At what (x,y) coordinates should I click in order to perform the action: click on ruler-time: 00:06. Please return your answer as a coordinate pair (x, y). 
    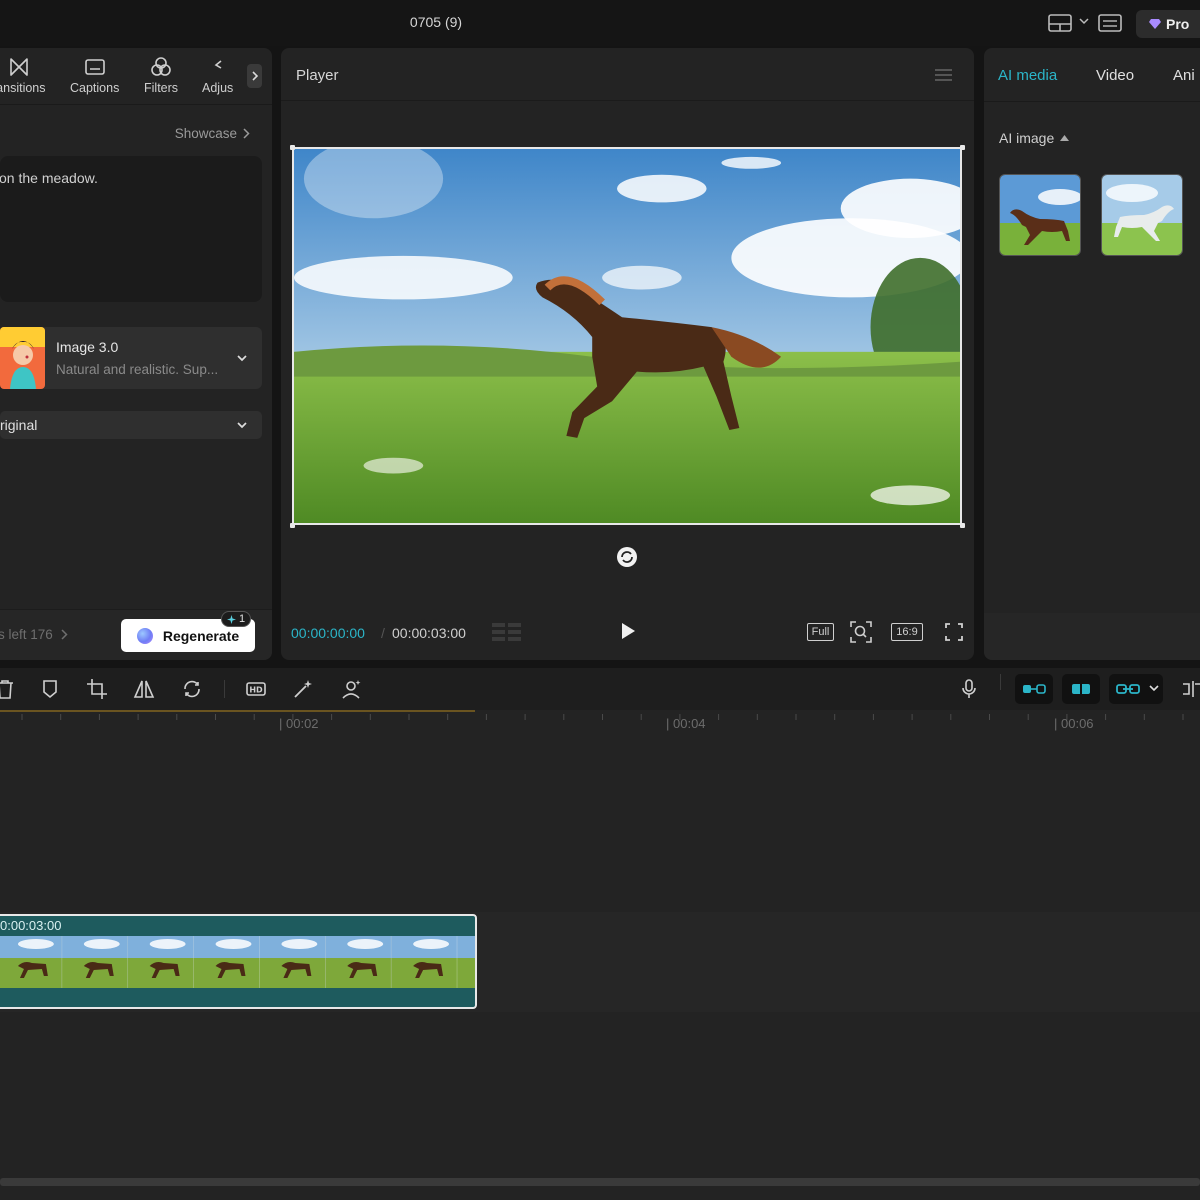
    Looking at the image, I should click on (1077, 723).